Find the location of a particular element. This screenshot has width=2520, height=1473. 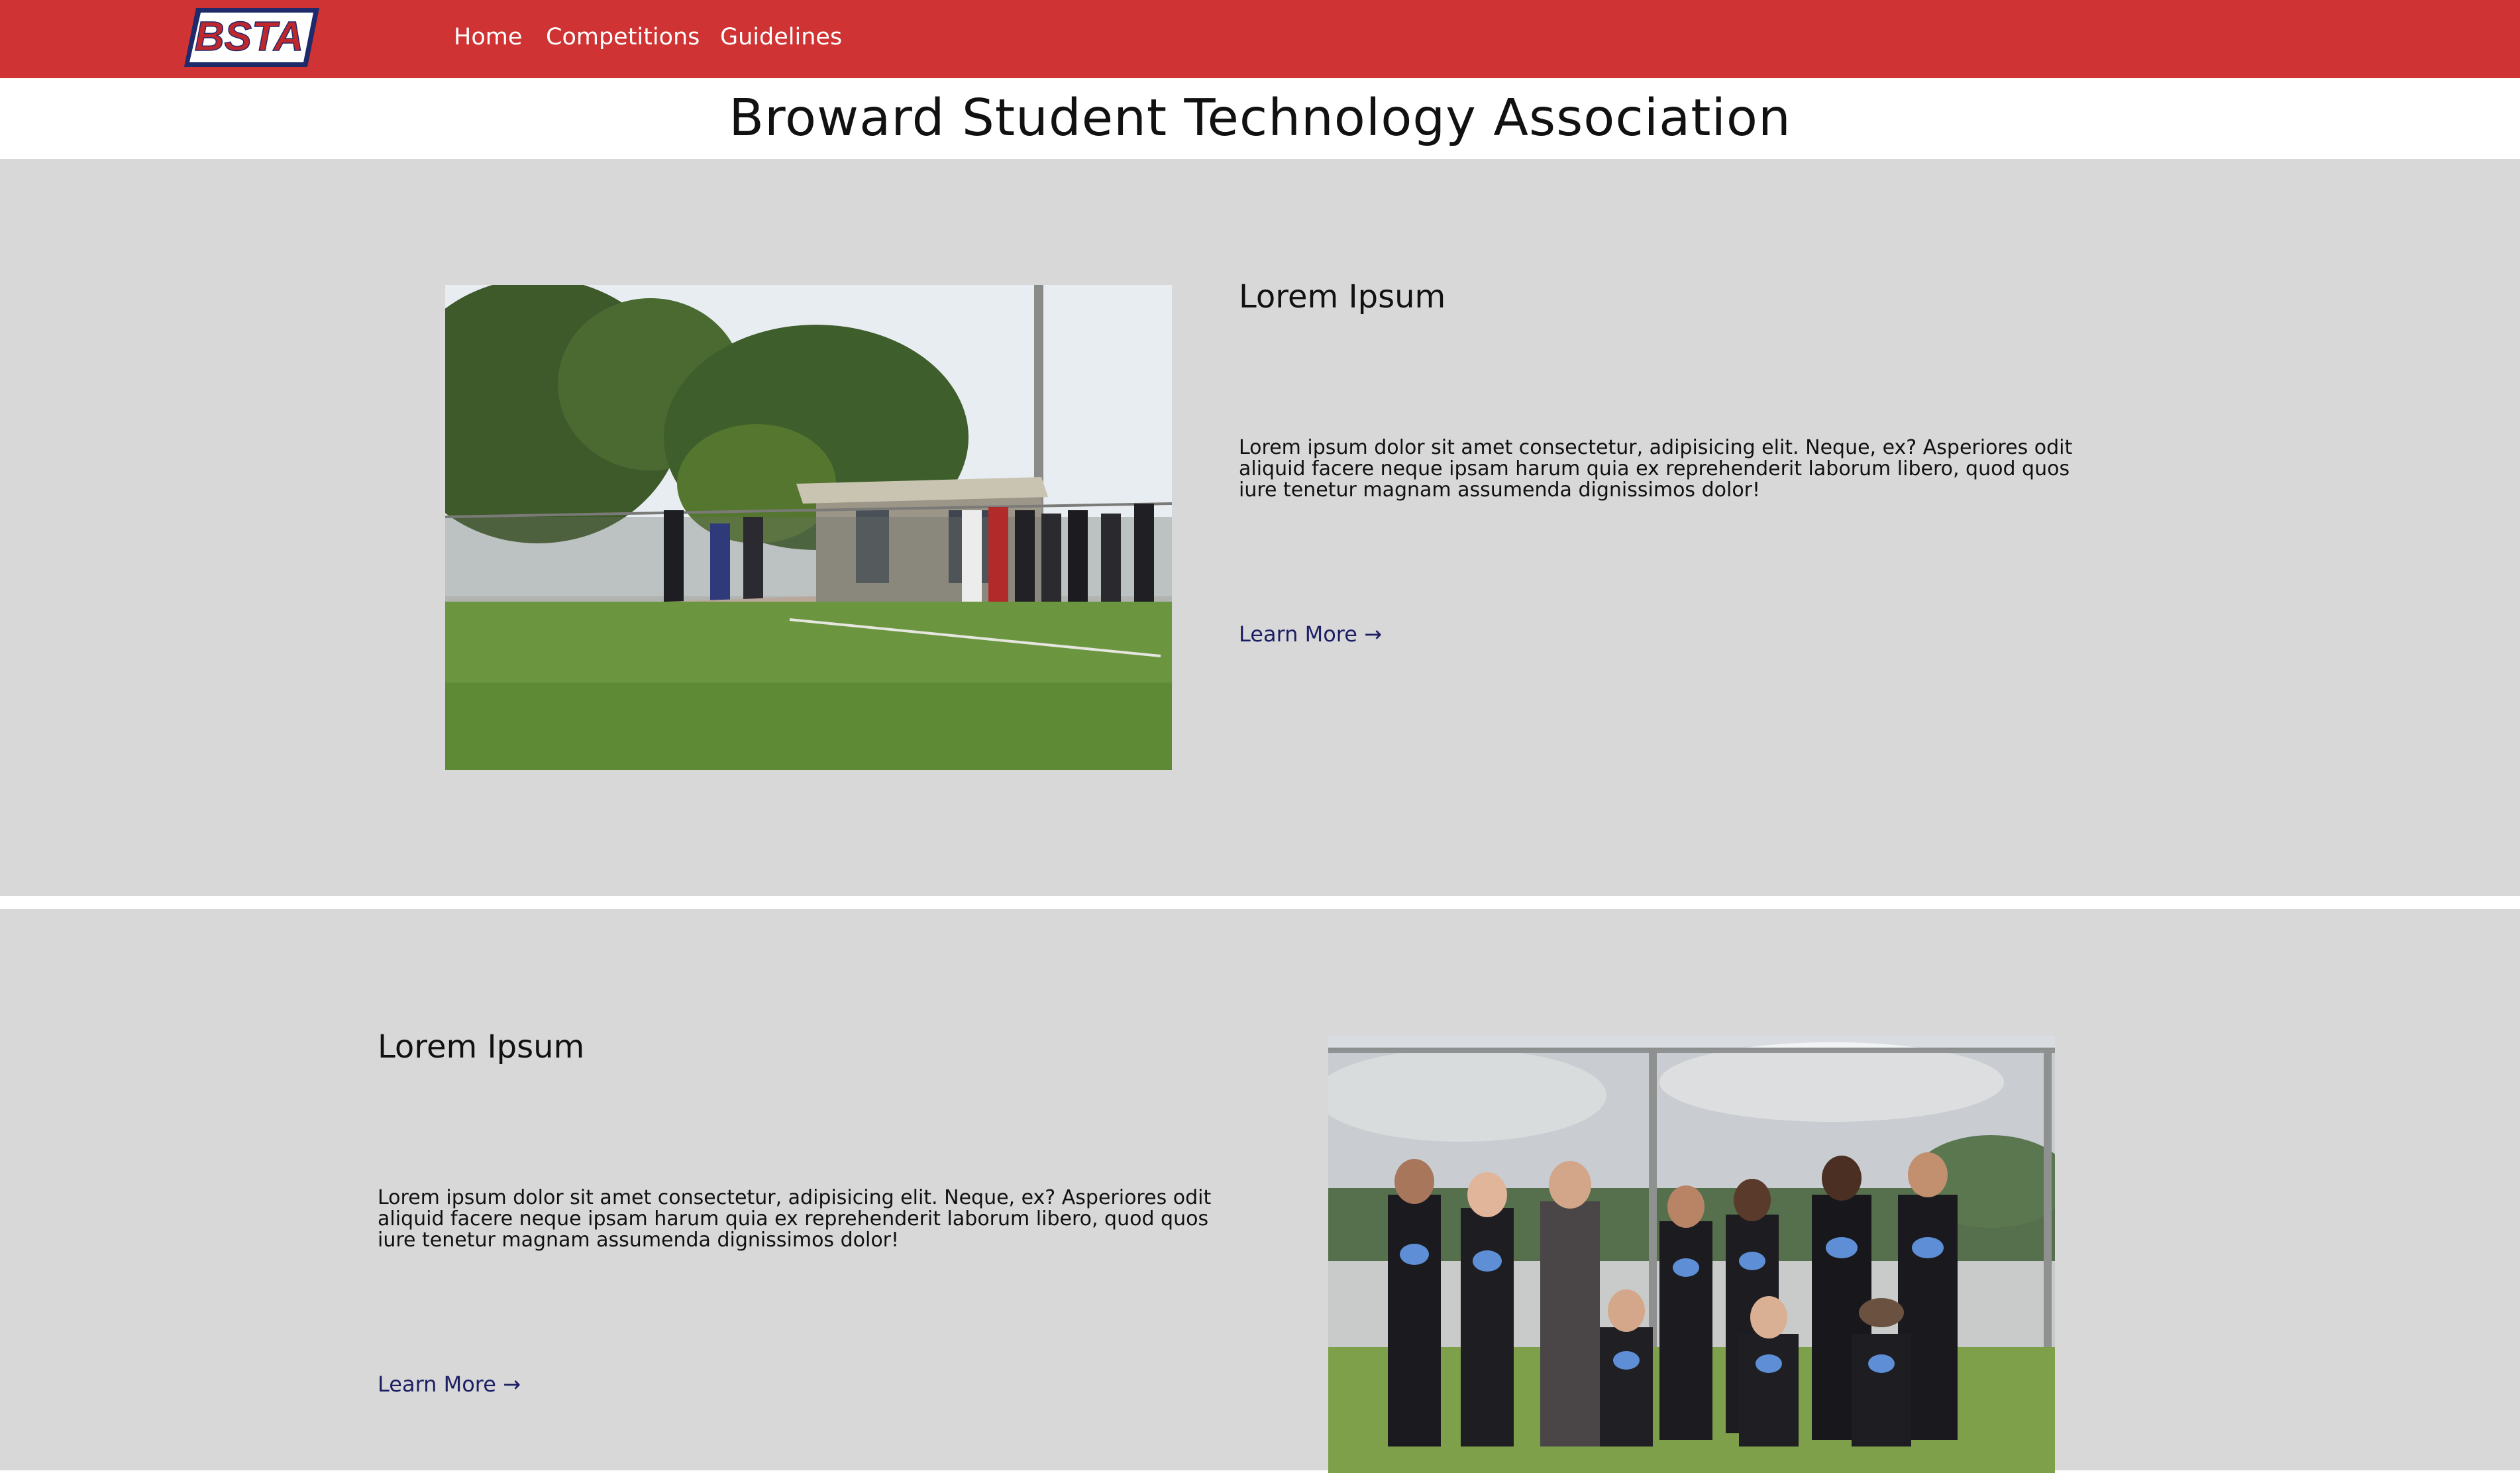

bsta-logo: BSTA is located at coordinates (251, 38).